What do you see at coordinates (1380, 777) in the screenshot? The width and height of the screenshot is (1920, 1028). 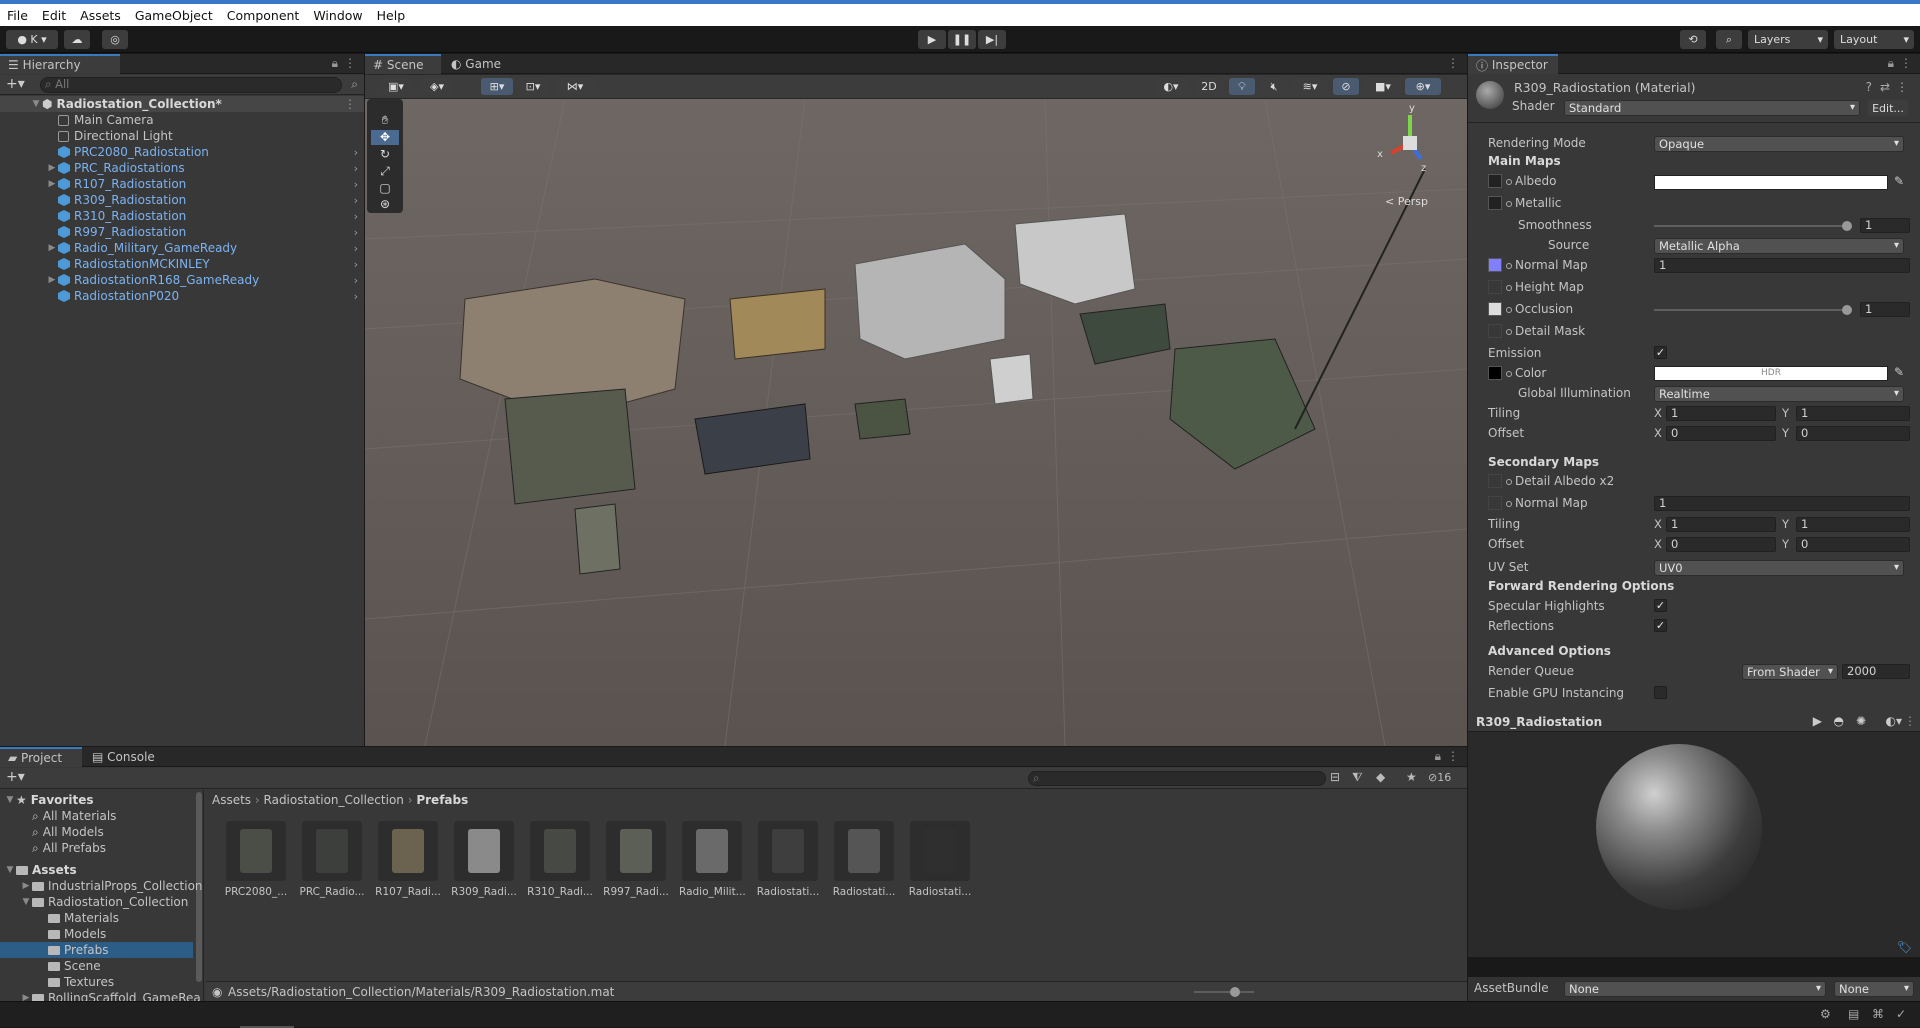 I see `label-icon: ◆` at bounding box center [1380, 777].